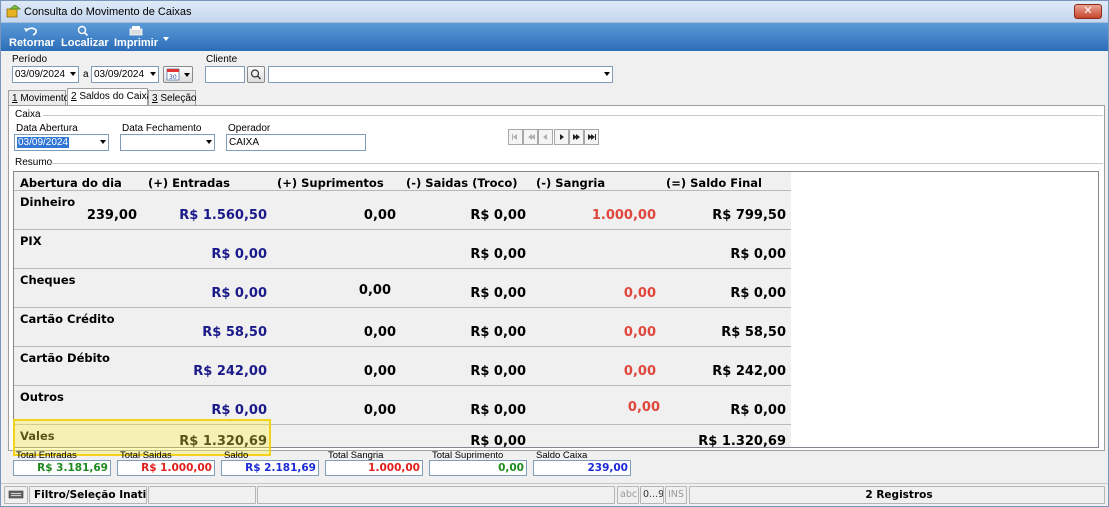  What do you see at coordinates (628, 495) in the screenshot?
I see `abc-indicator: abc` at bounding box center [628, 495].